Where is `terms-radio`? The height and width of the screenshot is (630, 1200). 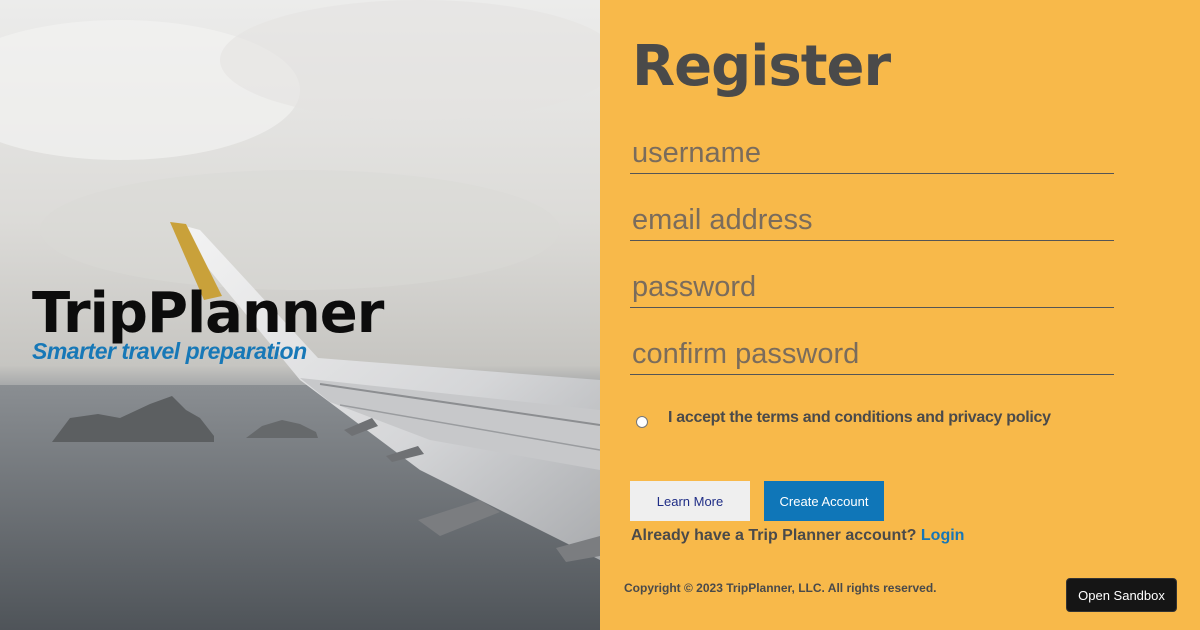
terms-radio is located at coordinates (642, 422).